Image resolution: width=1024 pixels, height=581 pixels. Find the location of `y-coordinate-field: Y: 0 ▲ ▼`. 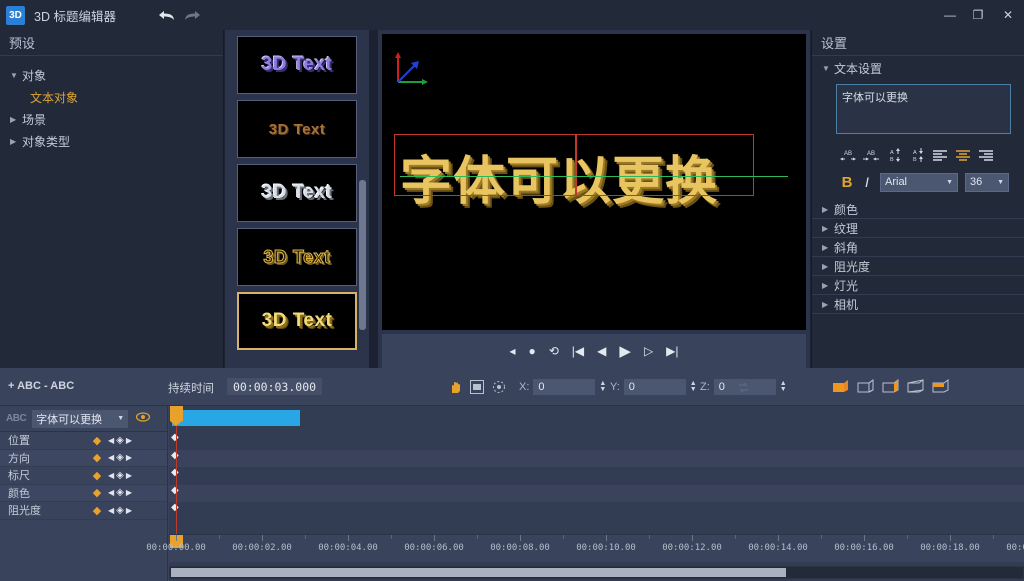

y-coordinate-field: Y: 0 ▲ ▼ is located at coordinates (653, 387).